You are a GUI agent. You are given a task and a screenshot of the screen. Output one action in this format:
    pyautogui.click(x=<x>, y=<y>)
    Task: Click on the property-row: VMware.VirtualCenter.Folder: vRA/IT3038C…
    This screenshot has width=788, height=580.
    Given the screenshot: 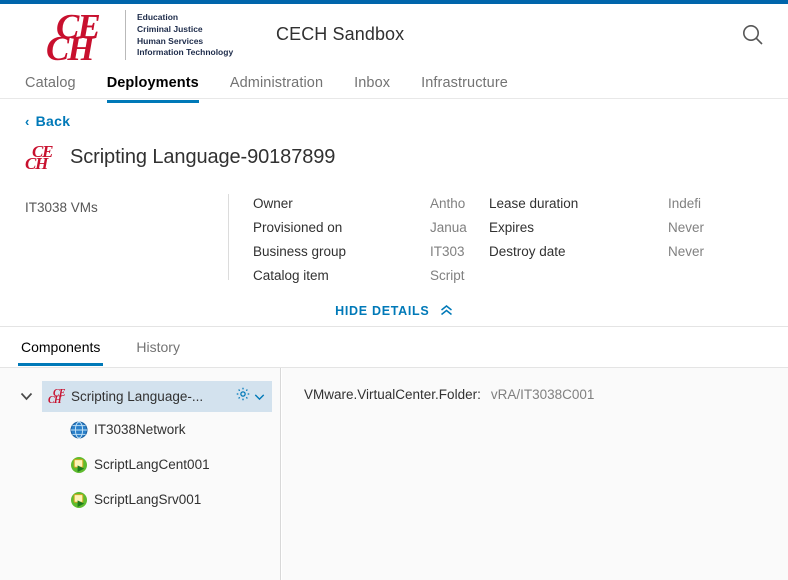 What is the action you would take?
    pyautogui.click(x=535, y=385)
    